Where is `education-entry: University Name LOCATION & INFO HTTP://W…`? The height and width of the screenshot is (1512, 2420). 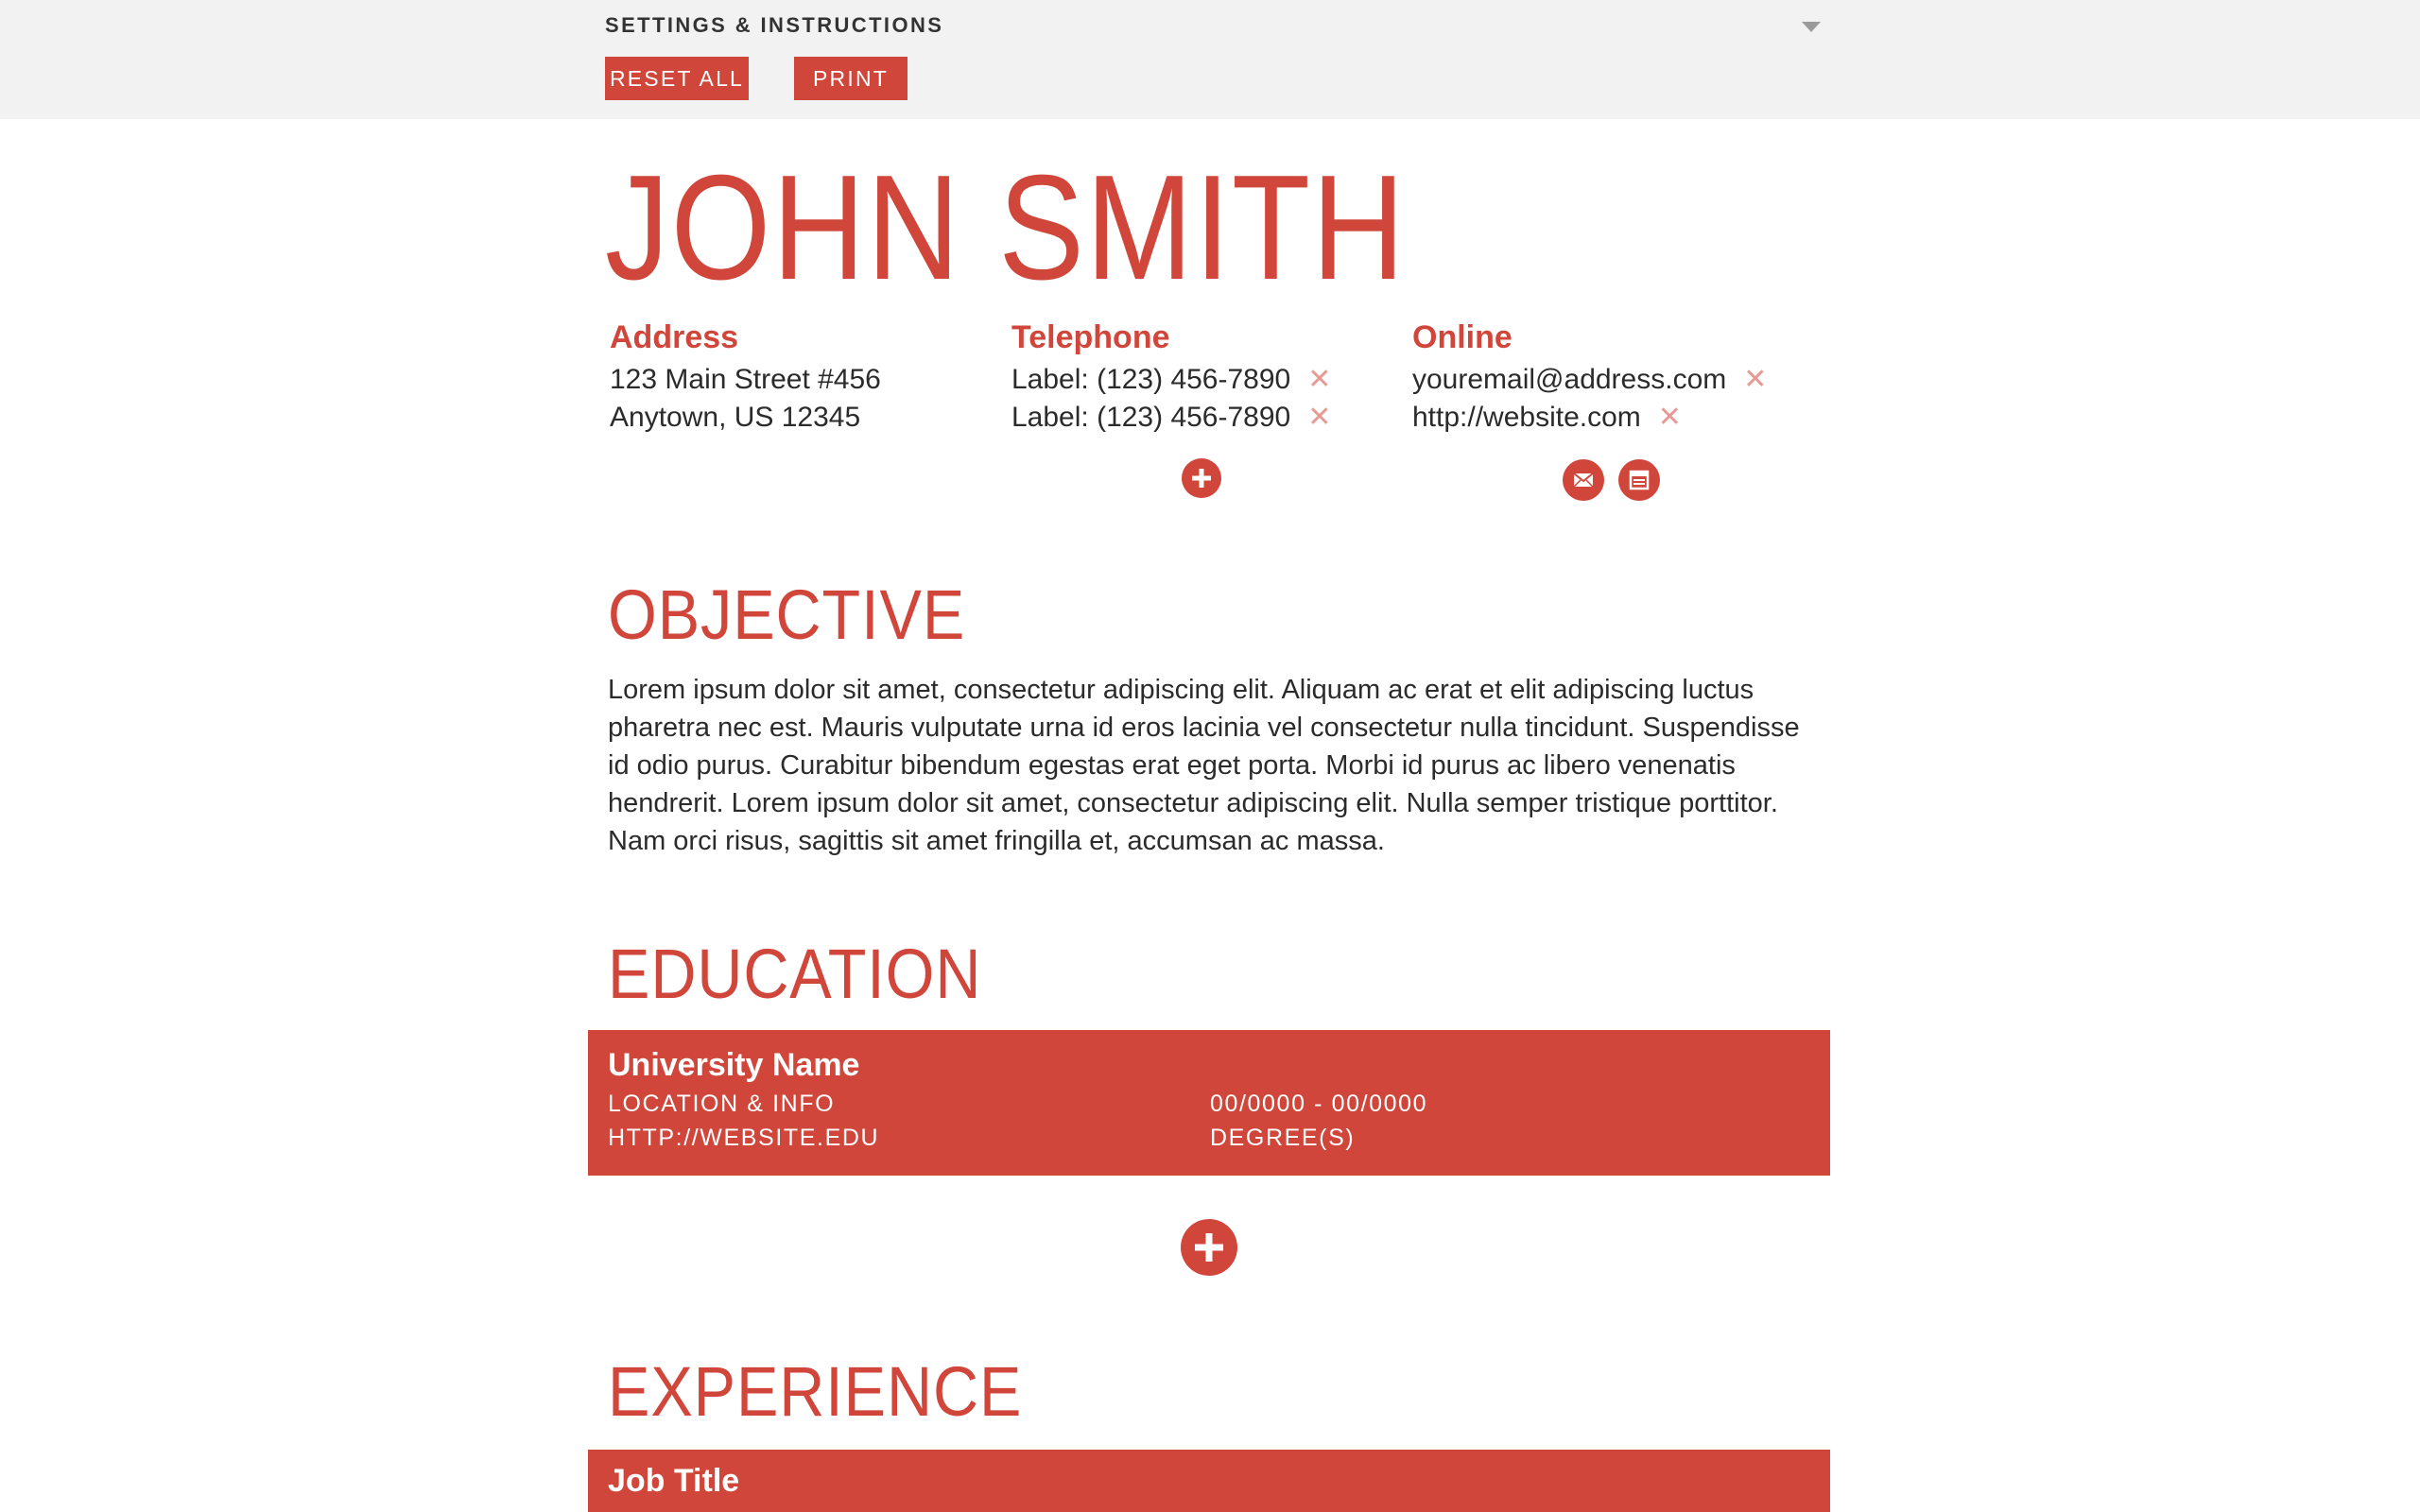 education-entry: University Name LOCATION & INFO HTTP://W… is located at coordinates (1209, 1103).